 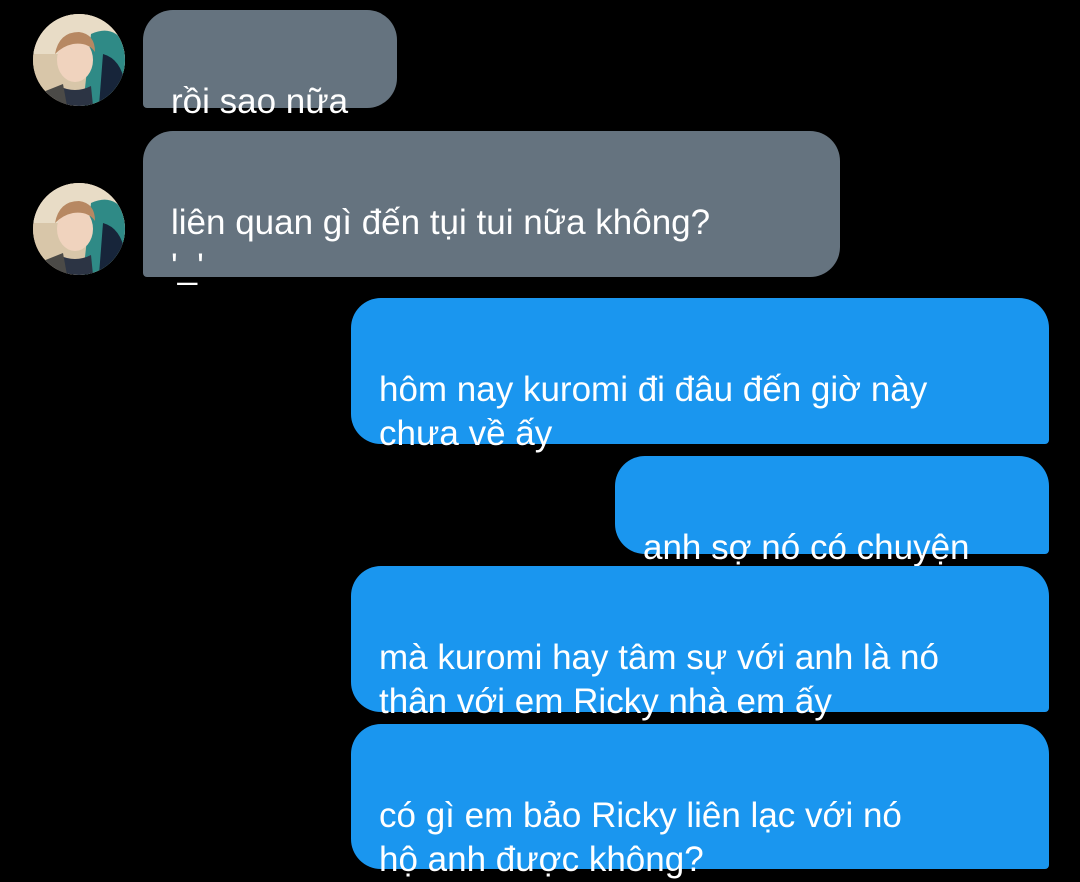 What do you see at coordinates (806, 547) in the screenshot?
I see `message-text: anh sợ nó có chuyện` at bounding box center [806, 547].